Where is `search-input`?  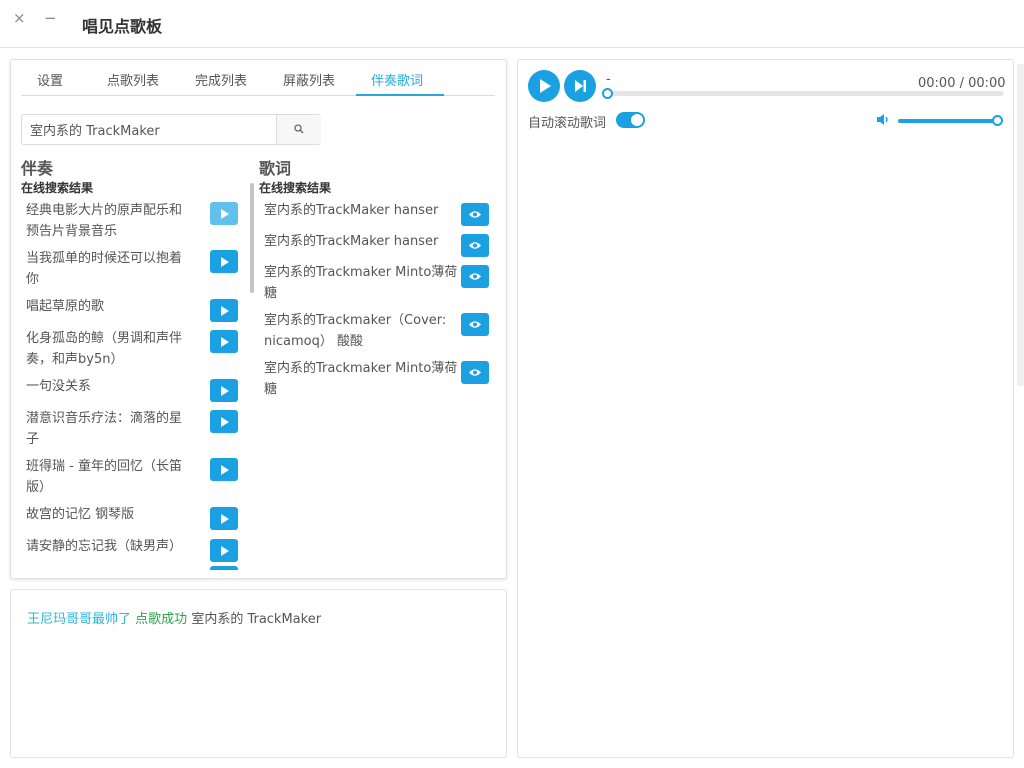 search-input is located at coordinates (149, 129).